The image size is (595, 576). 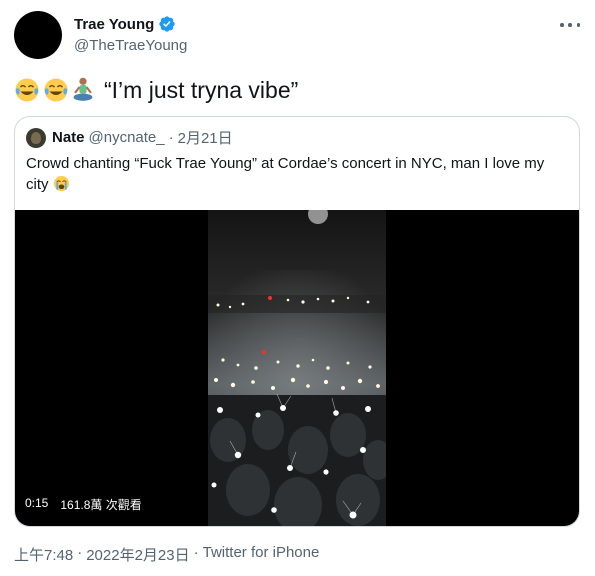 What do you see at coordinates (114, 24) in the screenshot?
I see `author-display-name: Trae Young` at bounding box center [114, 24].